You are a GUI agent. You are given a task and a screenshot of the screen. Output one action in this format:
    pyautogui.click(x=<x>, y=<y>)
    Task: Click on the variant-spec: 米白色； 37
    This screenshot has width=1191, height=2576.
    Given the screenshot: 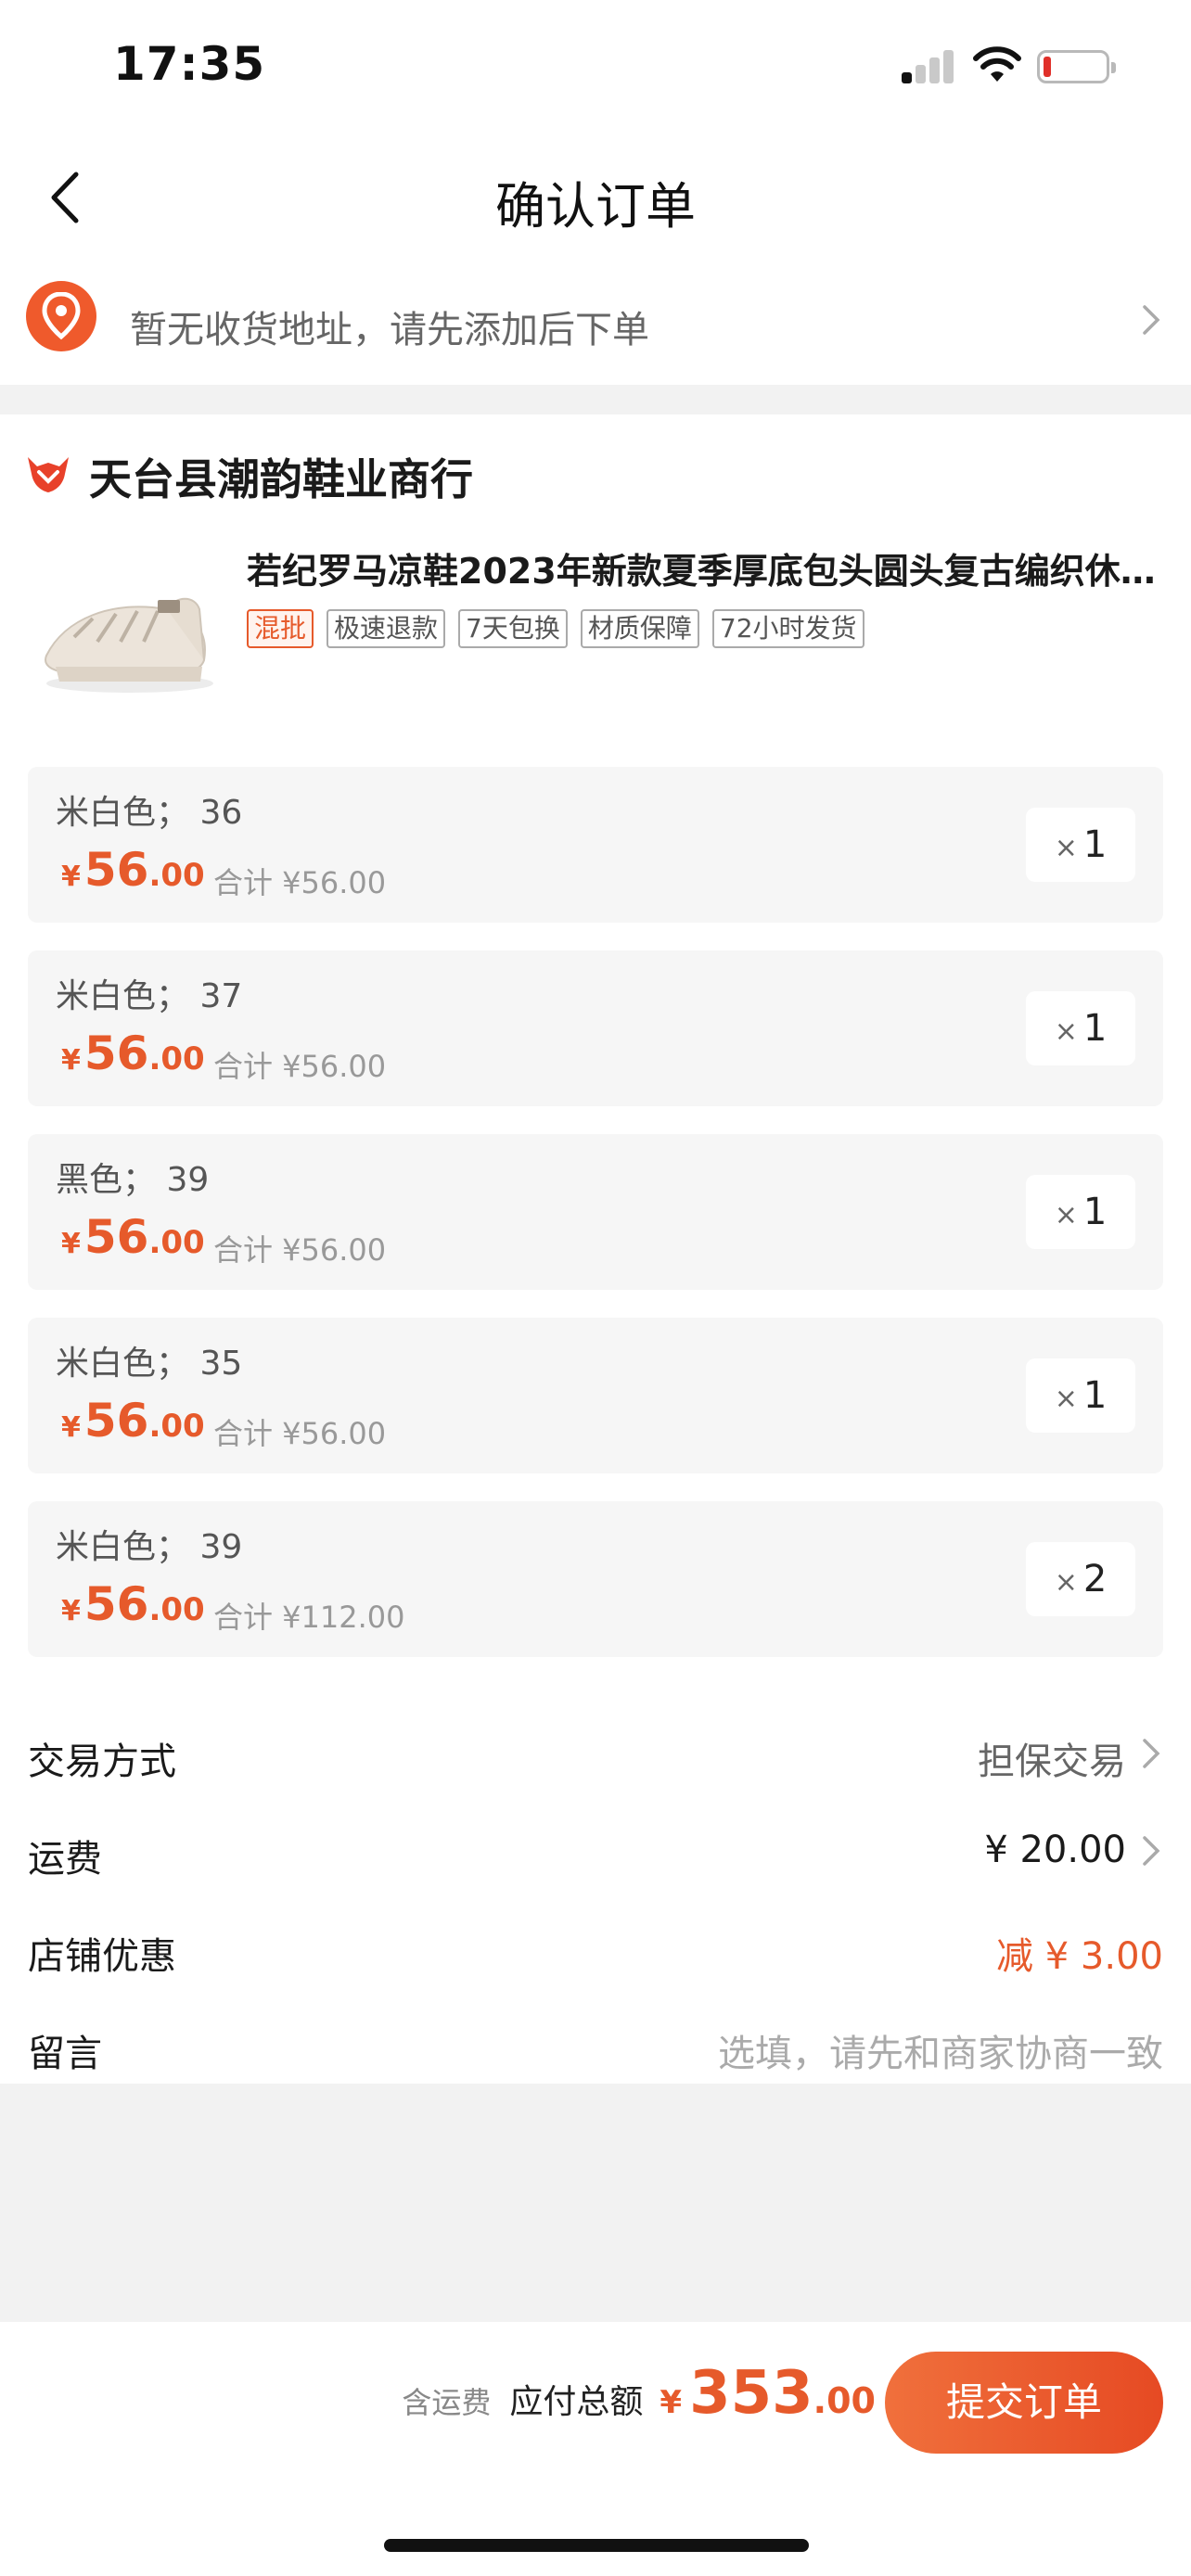 What is the action you would take?
    pyautogui.click(x=149, y=996)
    